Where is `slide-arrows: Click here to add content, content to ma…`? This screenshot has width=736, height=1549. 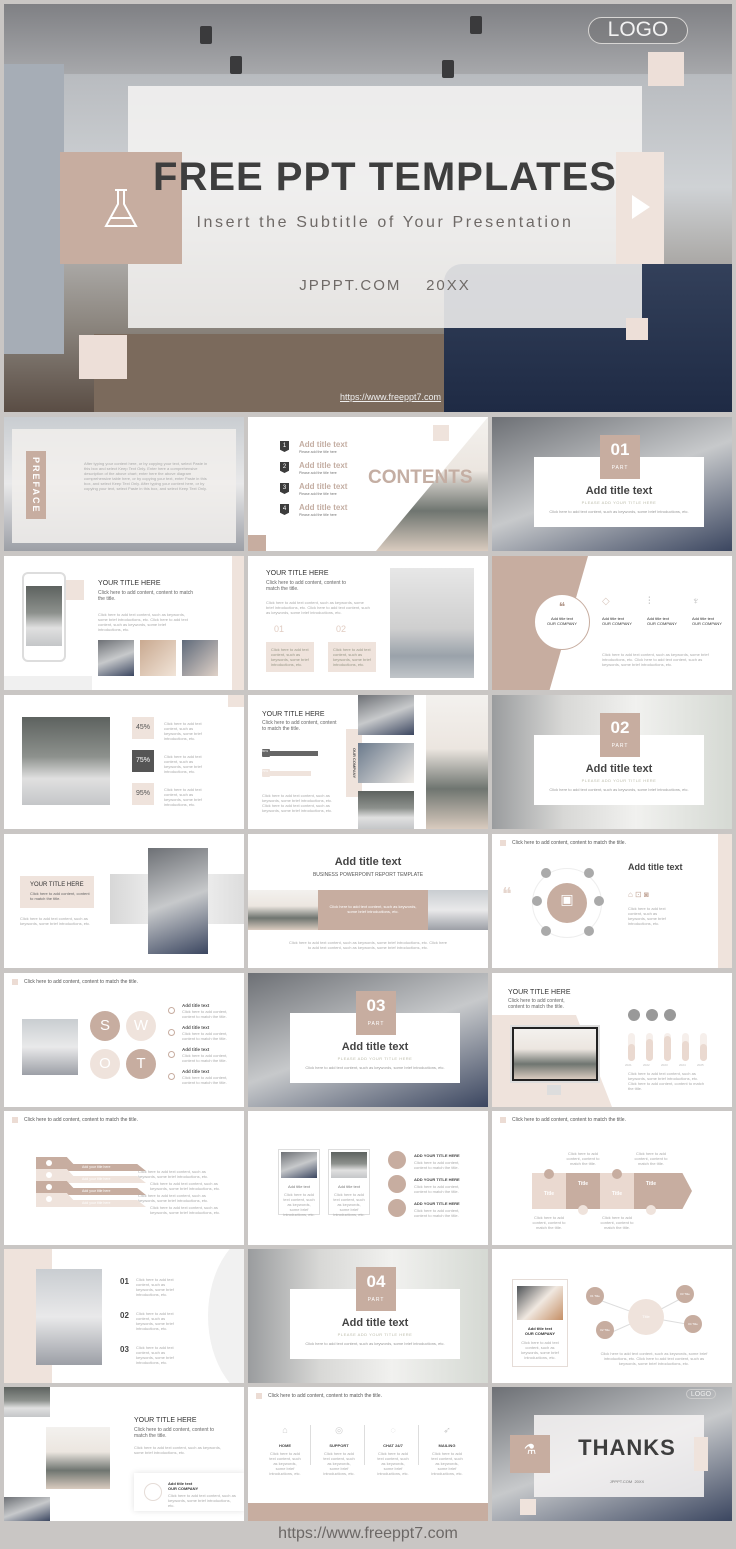 slide-arrows: Click here to add content, content to ma… is located at coordinates (124, 1178).